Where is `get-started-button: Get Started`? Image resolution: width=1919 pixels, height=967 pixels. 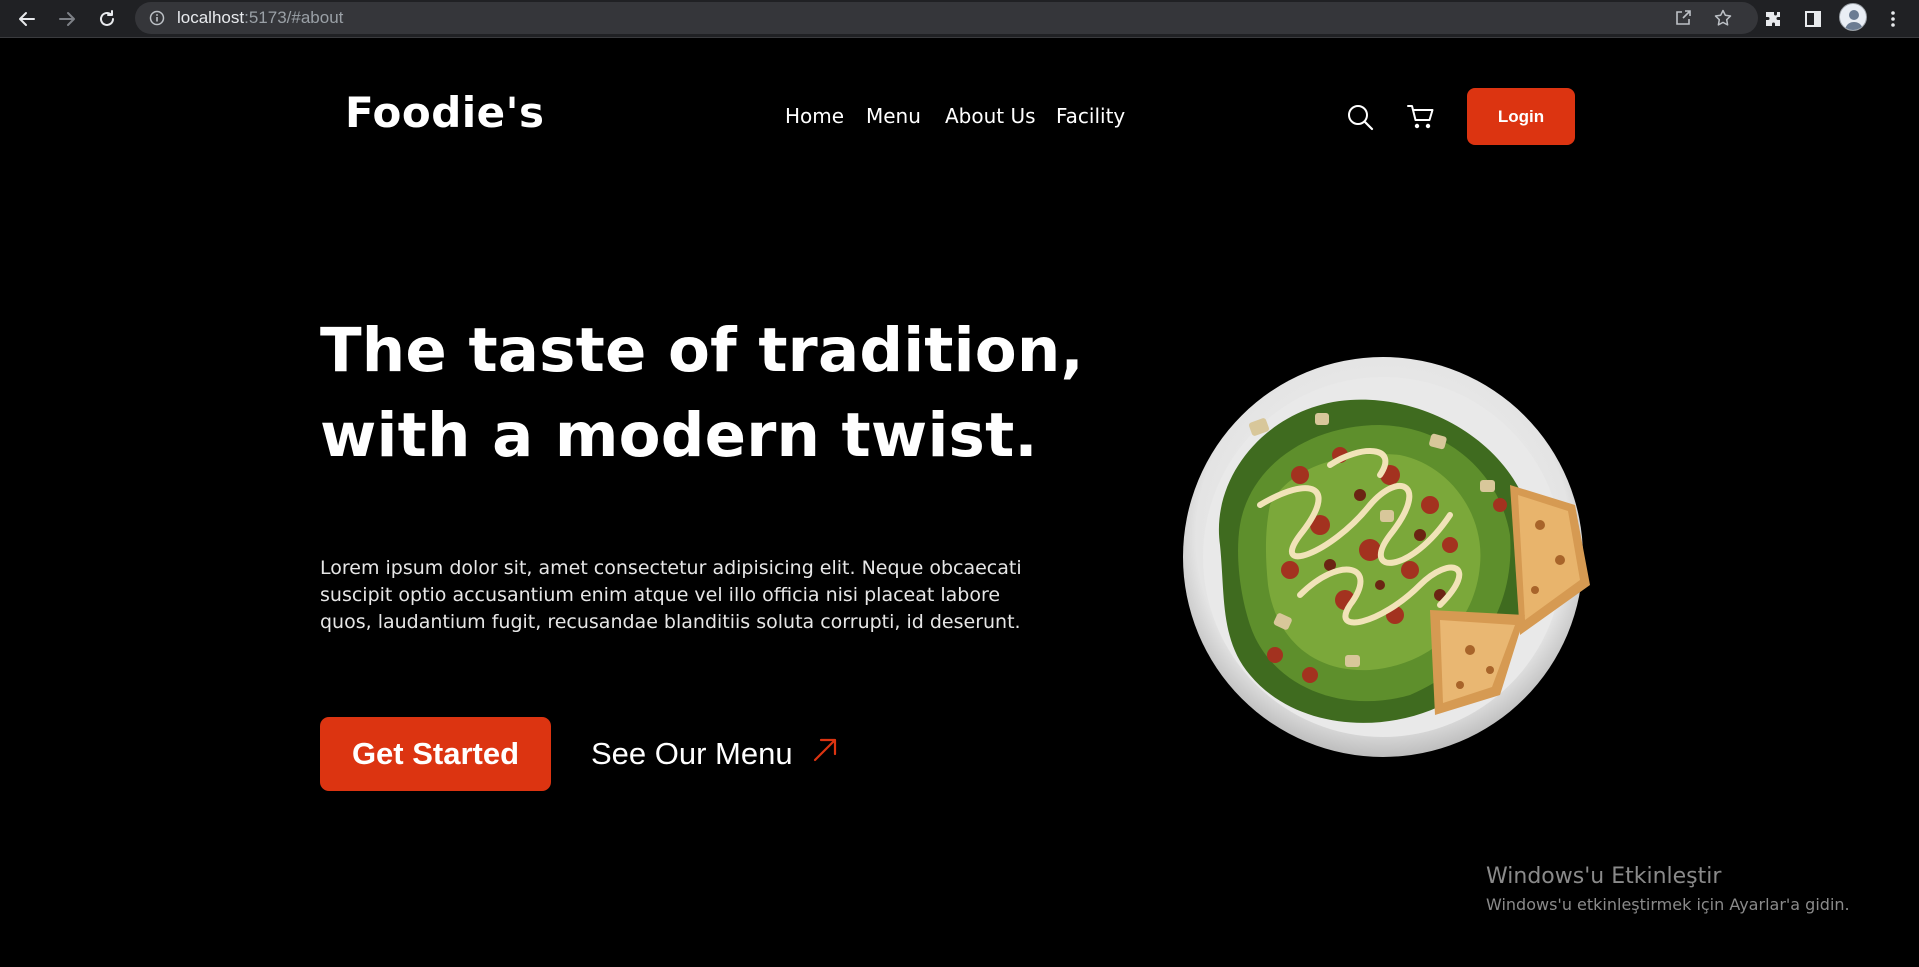
get-started-button: Get Started is located at coordinates (435, 754).